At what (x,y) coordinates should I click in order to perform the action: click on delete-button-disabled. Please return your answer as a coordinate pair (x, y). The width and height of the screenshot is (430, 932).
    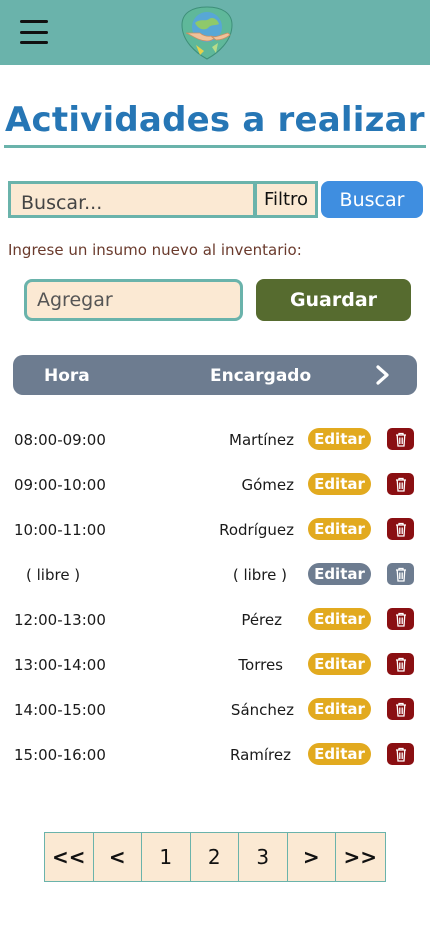
    Looking at the image, I should click on (400, 574).